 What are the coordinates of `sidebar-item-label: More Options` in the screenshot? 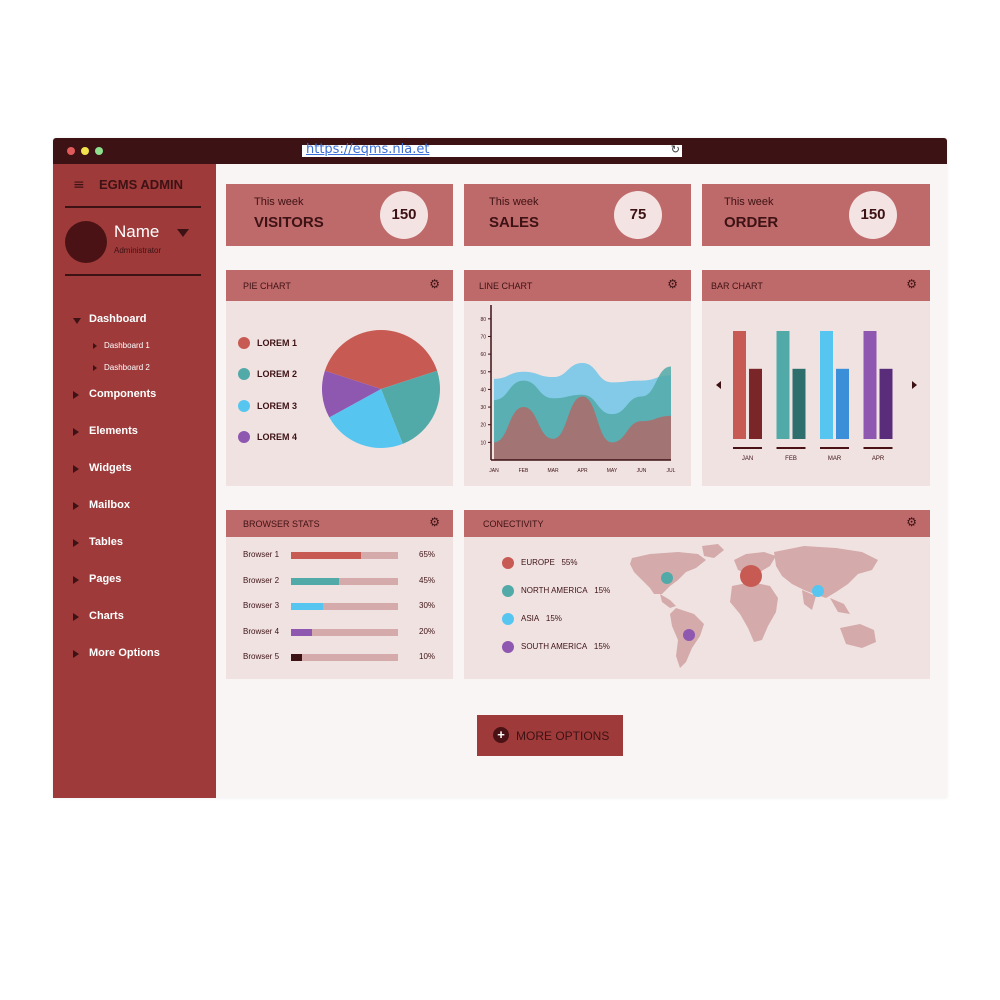 It's located at (124, 653).